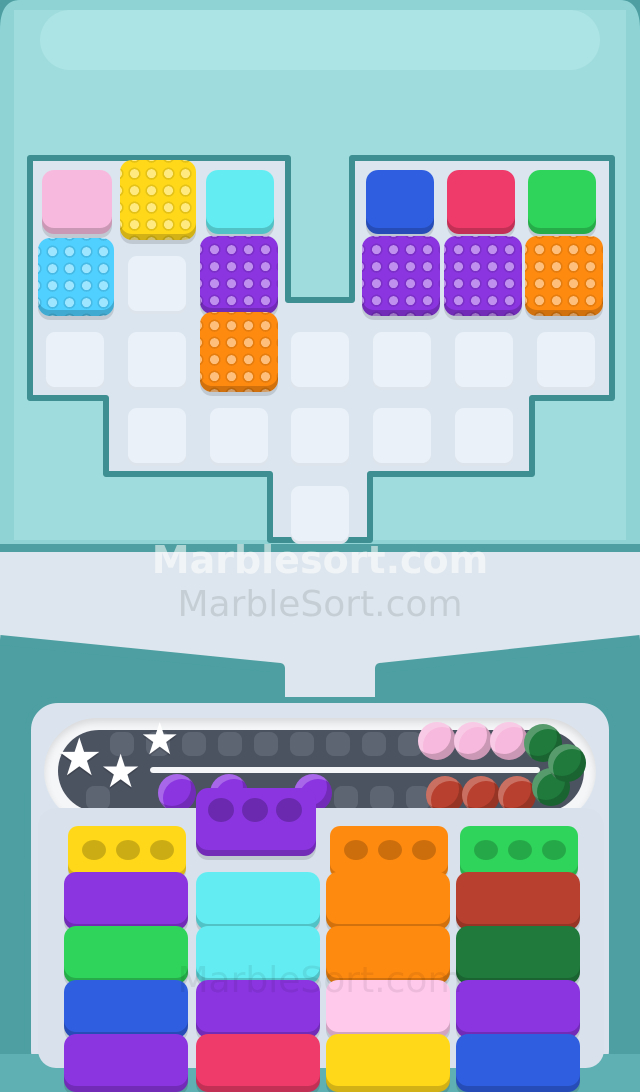 The image size is (640, 1092). I want to click on column-cup-green, so click(519, 852).